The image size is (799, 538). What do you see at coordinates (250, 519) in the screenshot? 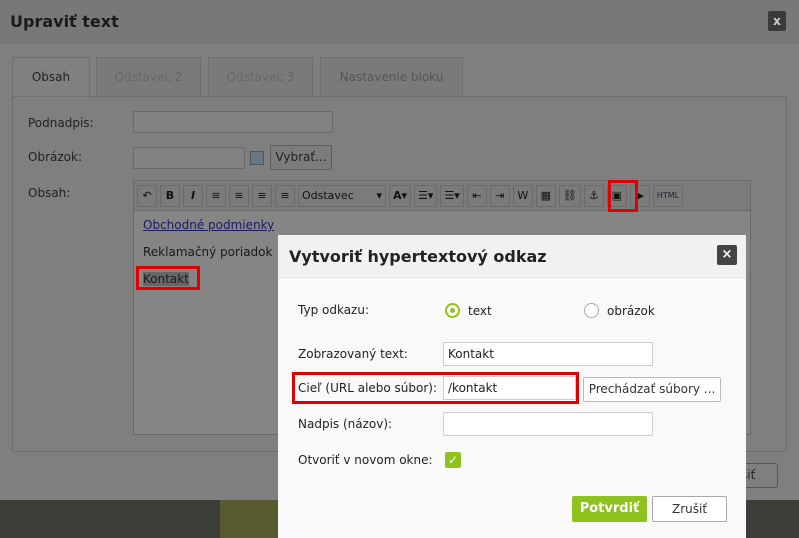
I see `background-image` at bounding box center [250, 519].